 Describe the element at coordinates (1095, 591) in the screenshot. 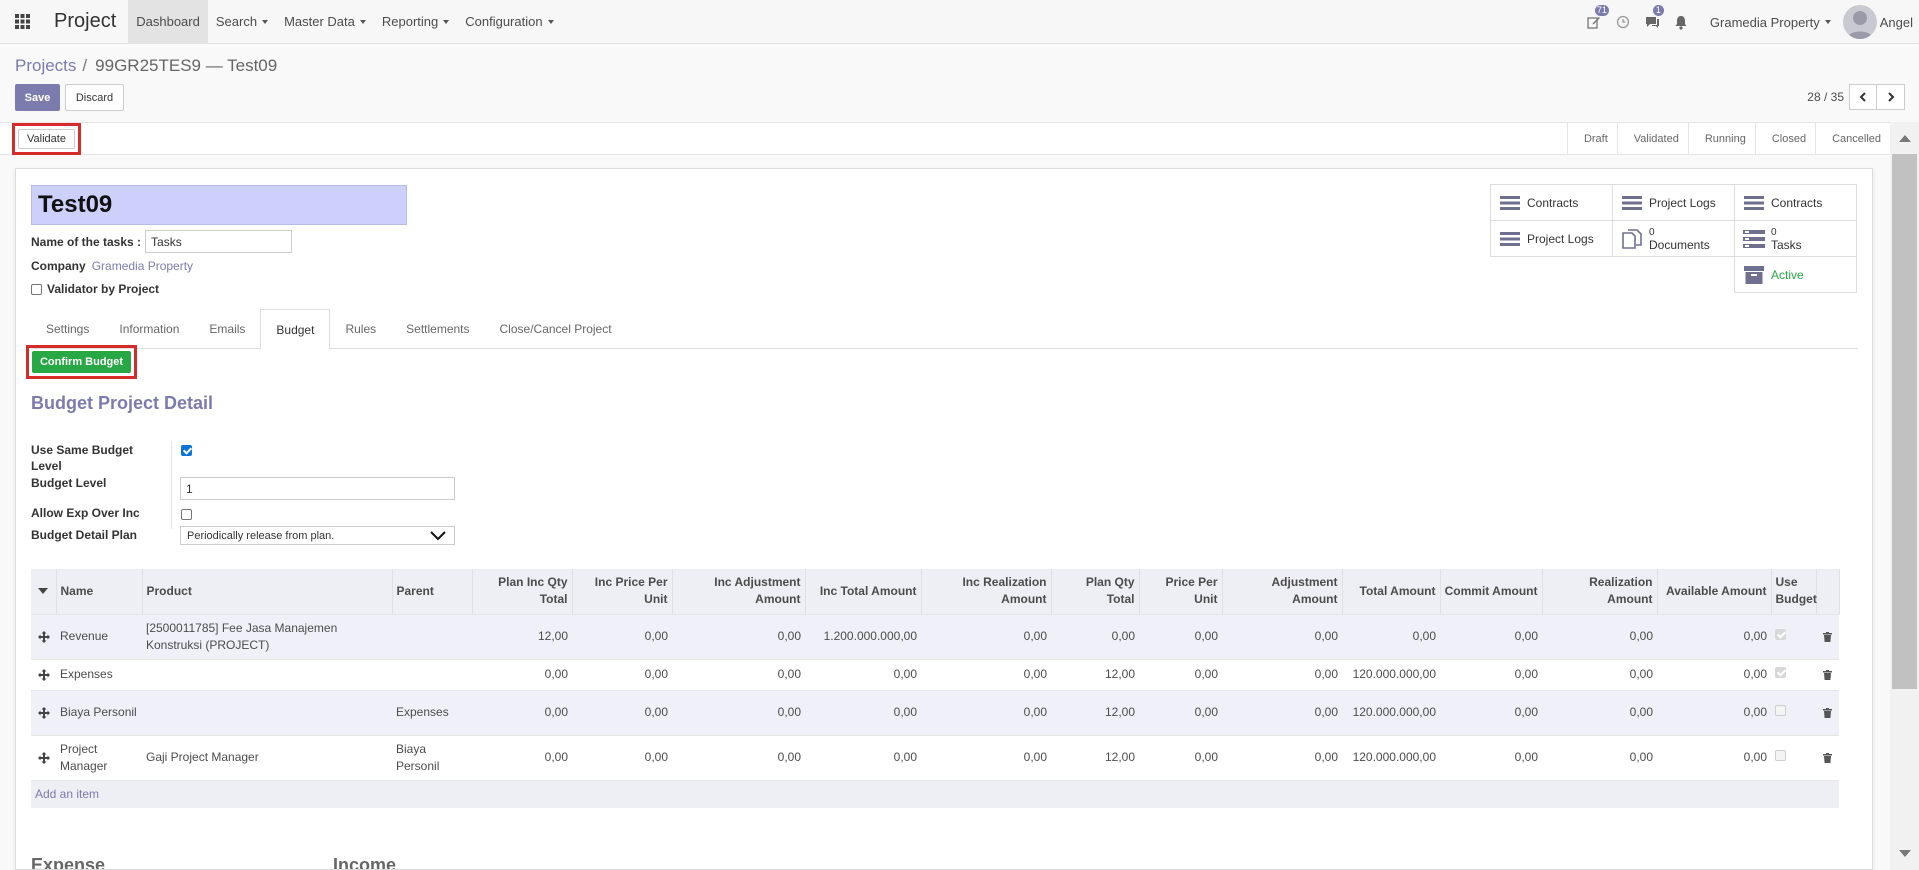

I see `column-header: Plan Qty Total` at that location.